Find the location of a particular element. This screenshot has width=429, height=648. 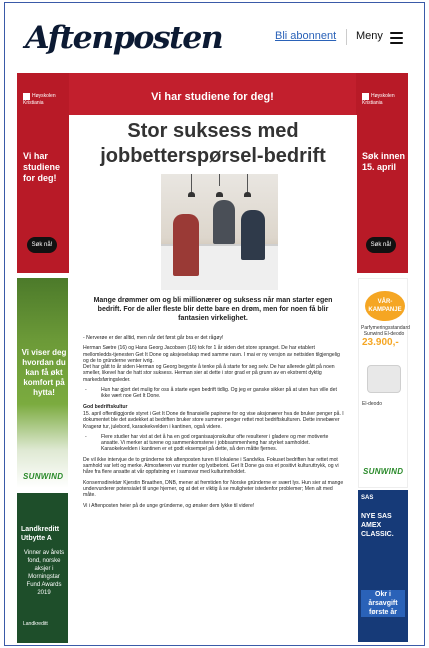

ad-product-name: El-deodo is located at coordinates (372, 404).